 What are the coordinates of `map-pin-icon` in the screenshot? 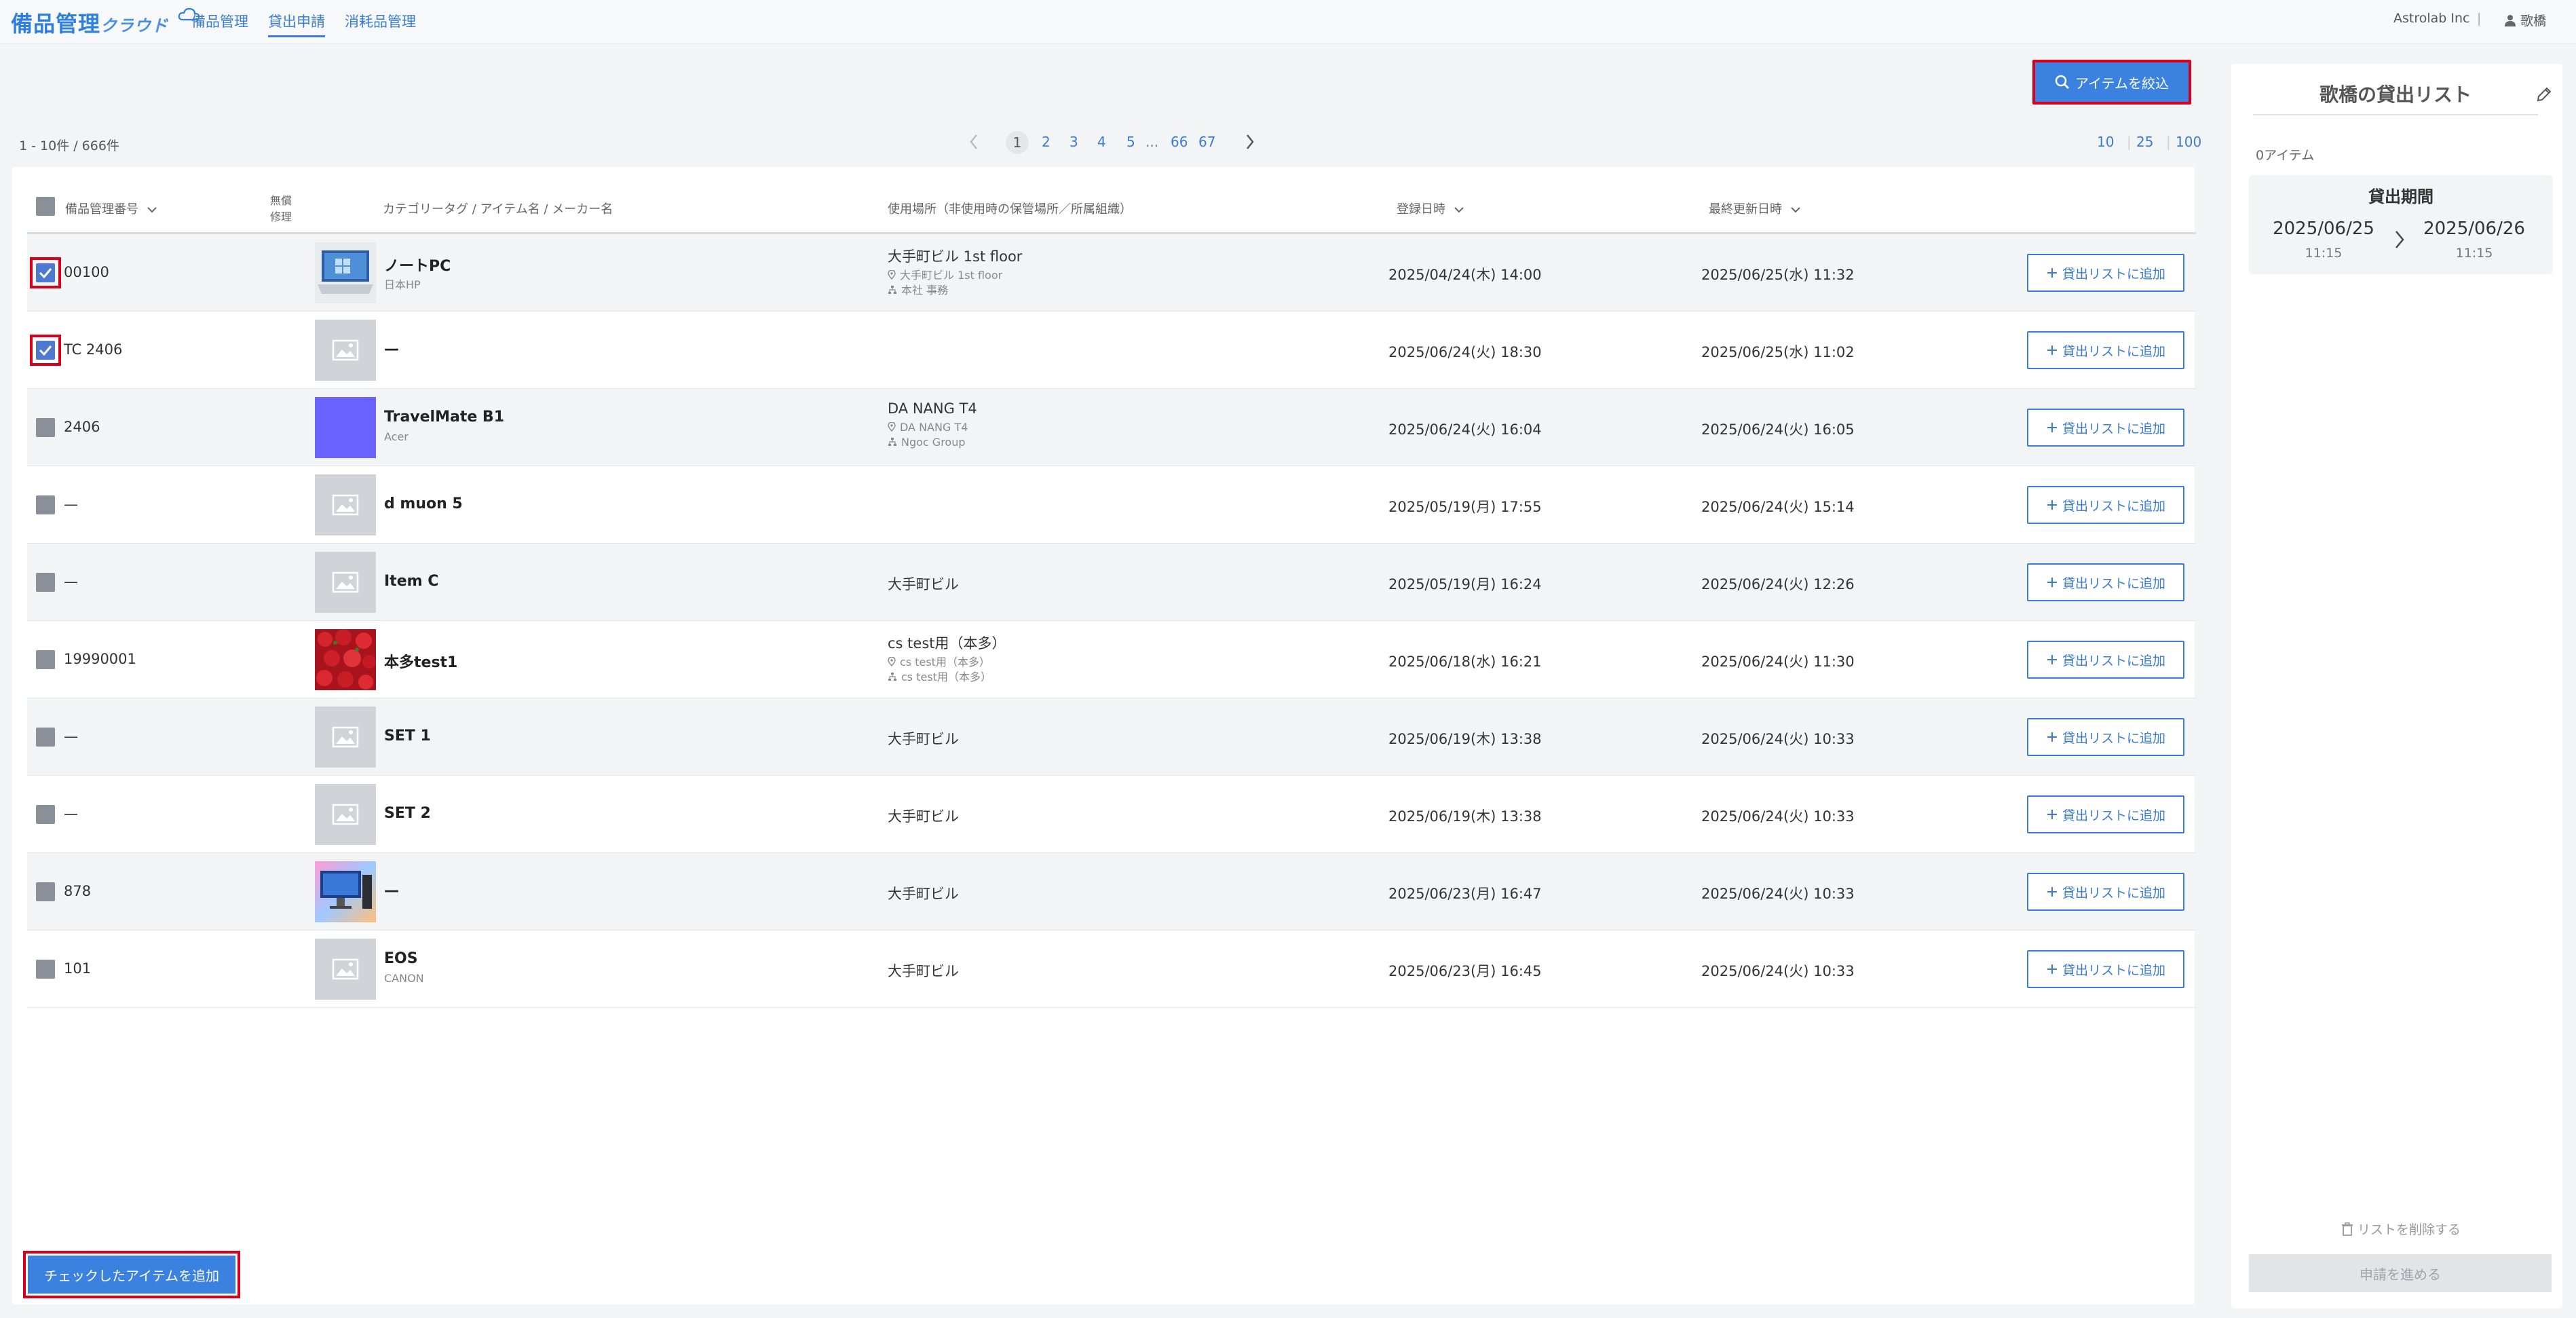 It's located at (892, 426).